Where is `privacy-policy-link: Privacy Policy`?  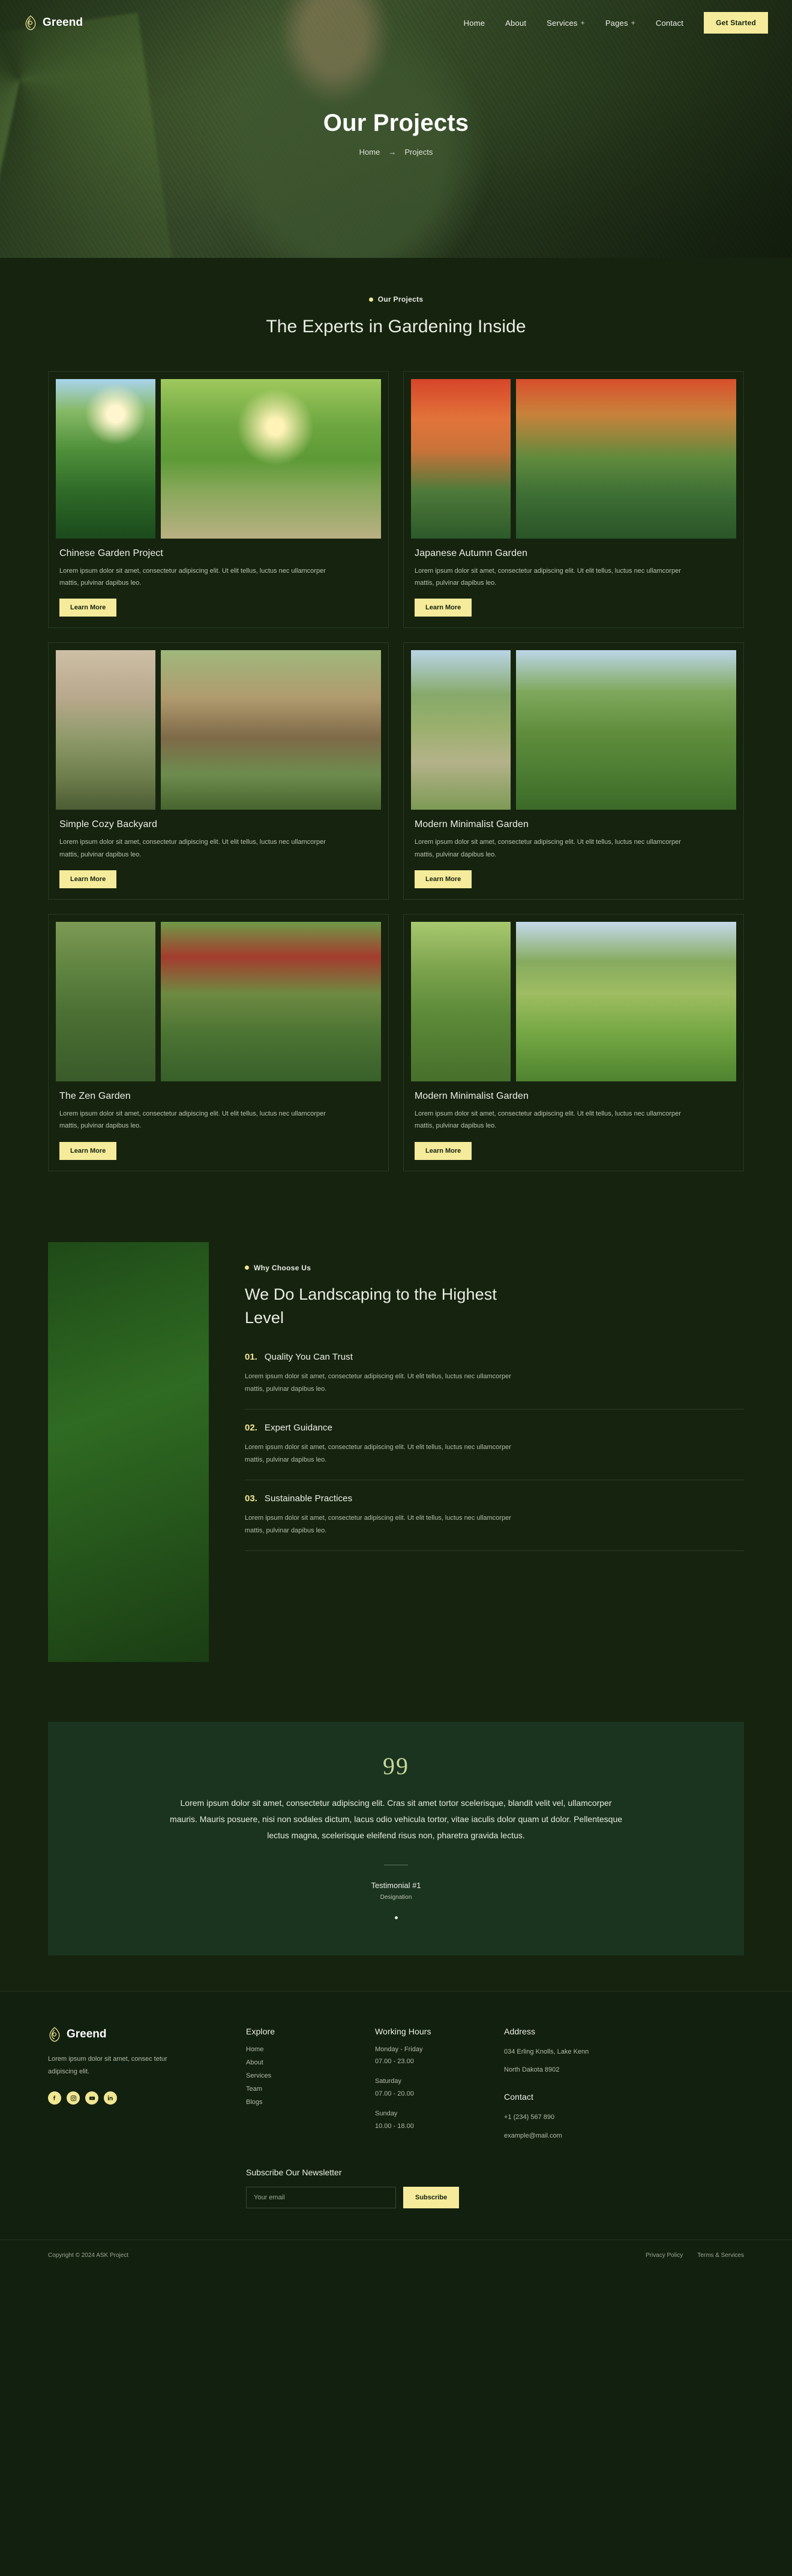
privacy-policy-link: Privacy Policy is located at coordinates (664, 2256).